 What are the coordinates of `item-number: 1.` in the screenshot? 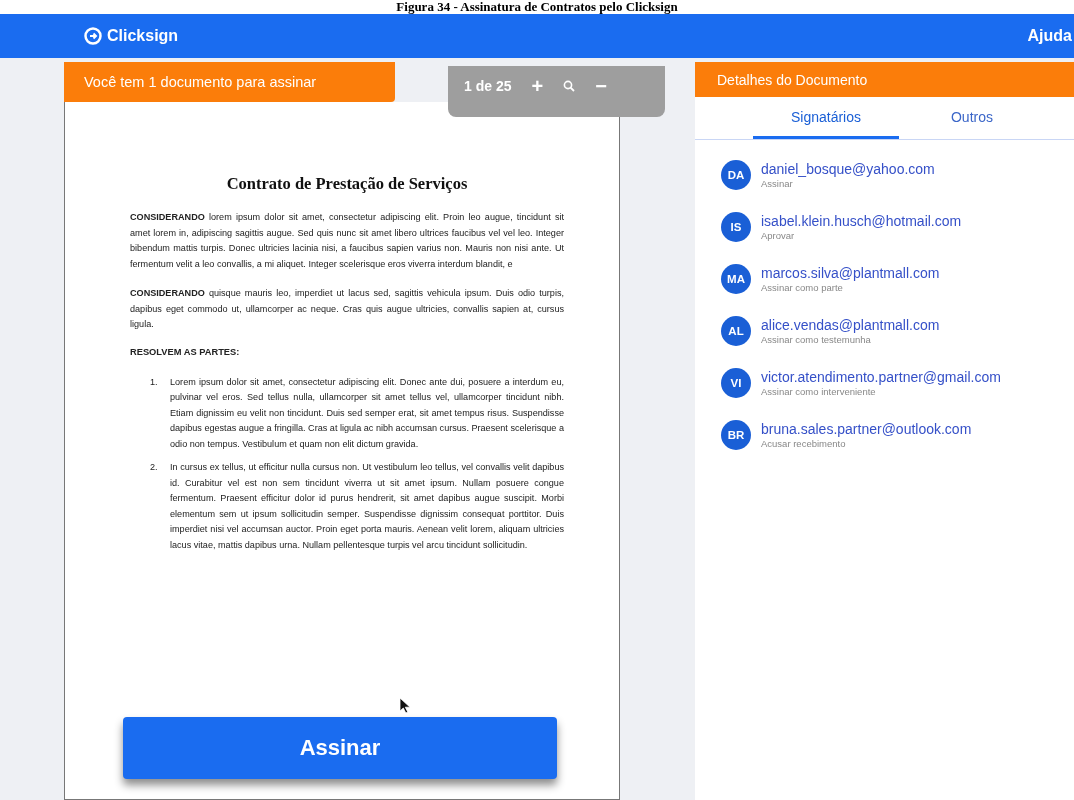 It's located at (154, 382).